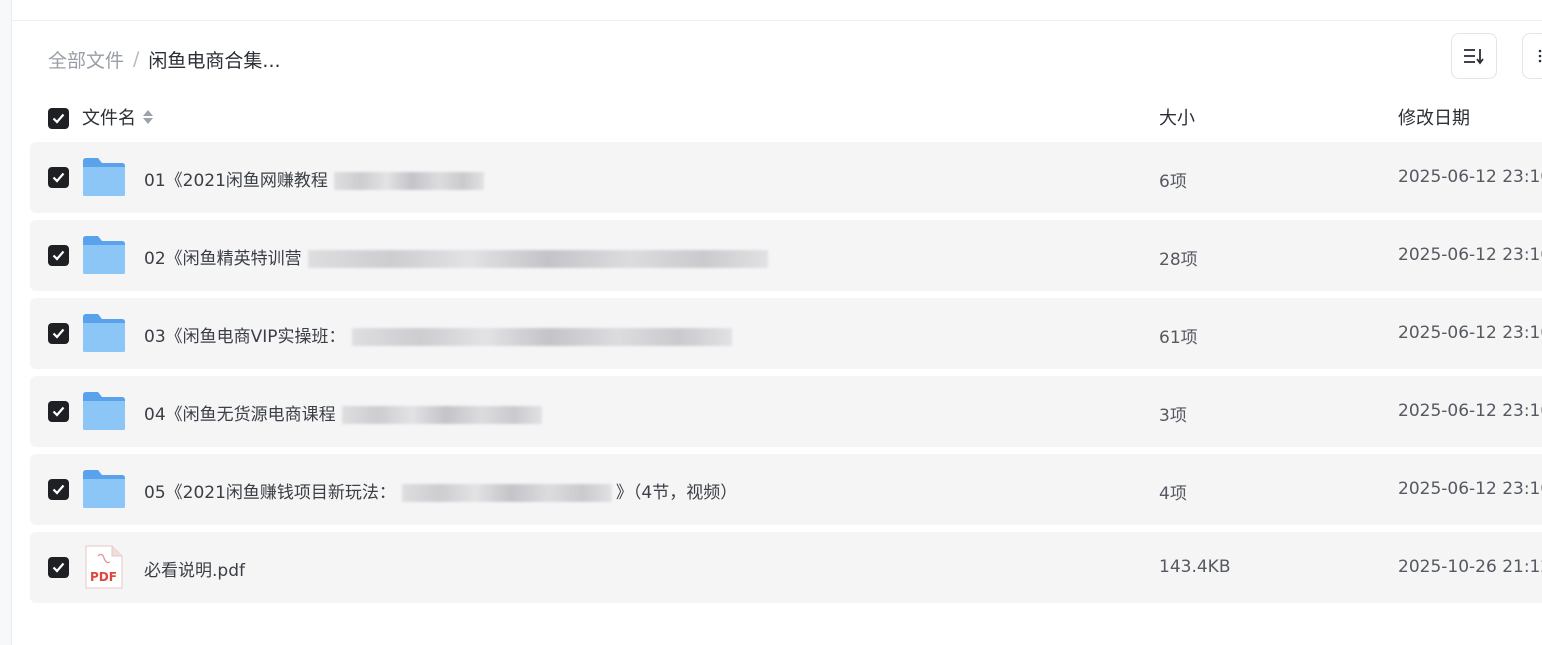 The width and height of the screenshot is (1542, 645). I want to click on breadcrumb-root-link: 全部文件, so click(86, 59).